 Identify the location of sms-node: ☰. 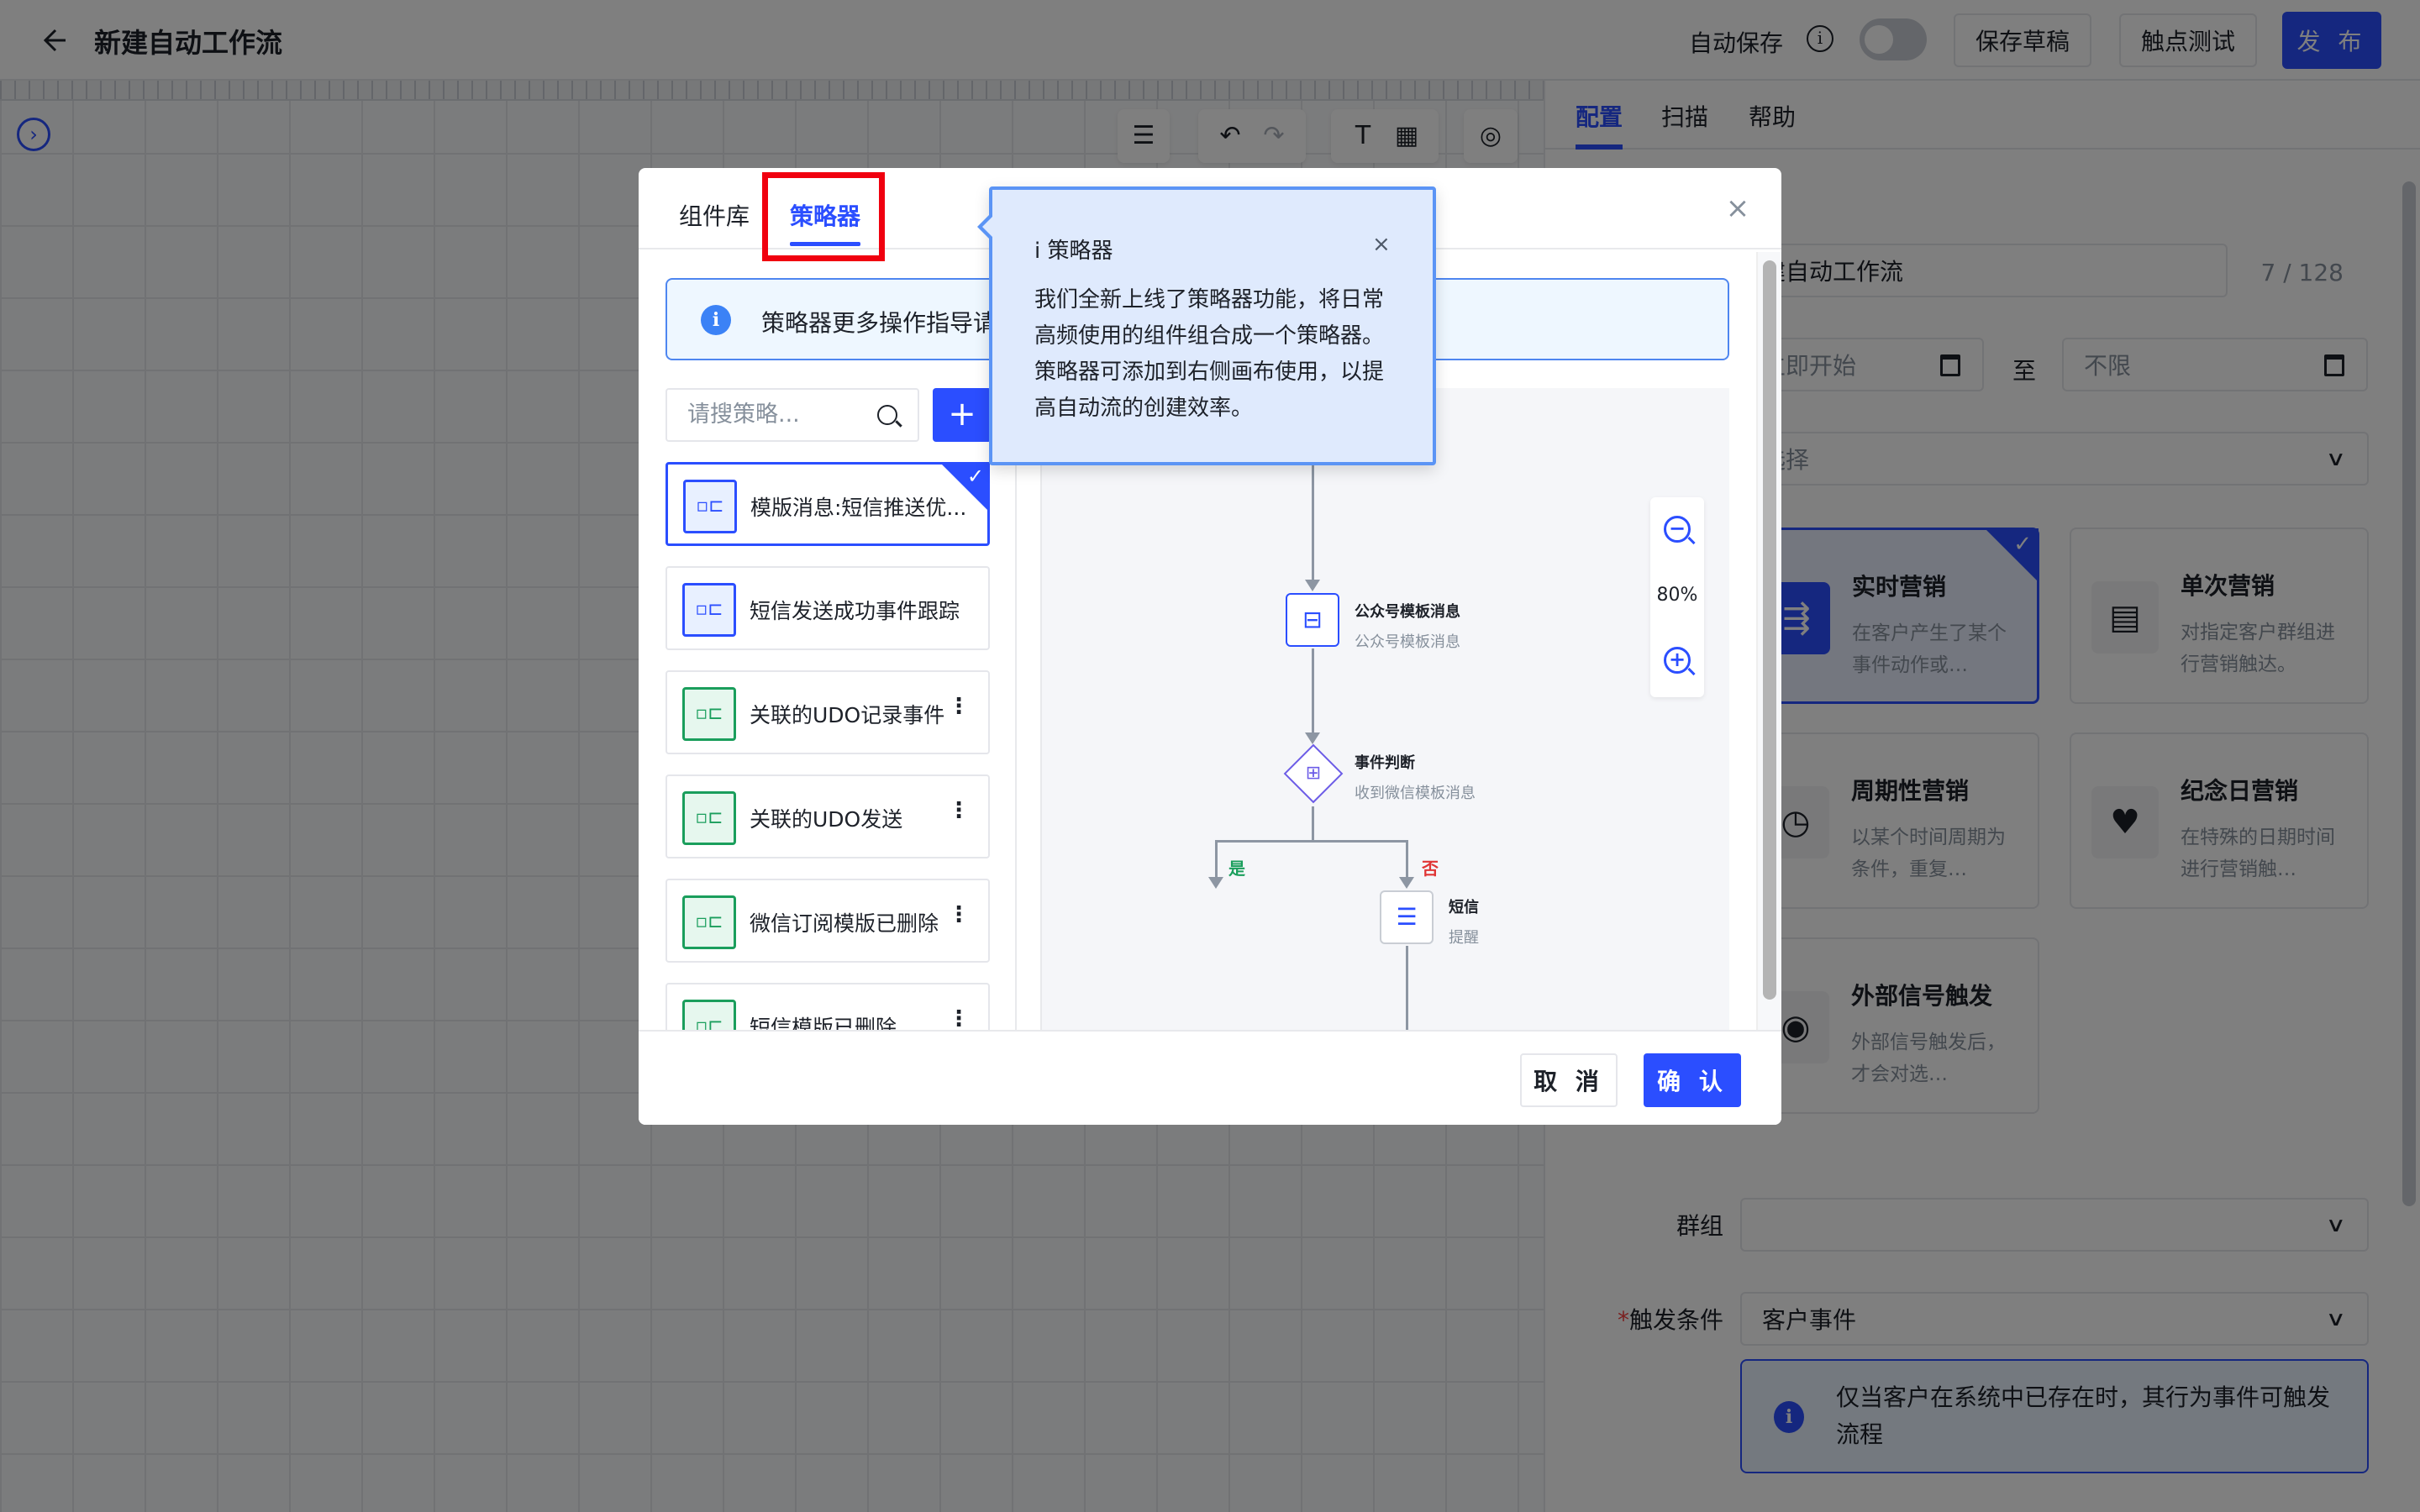
(1407, 917).